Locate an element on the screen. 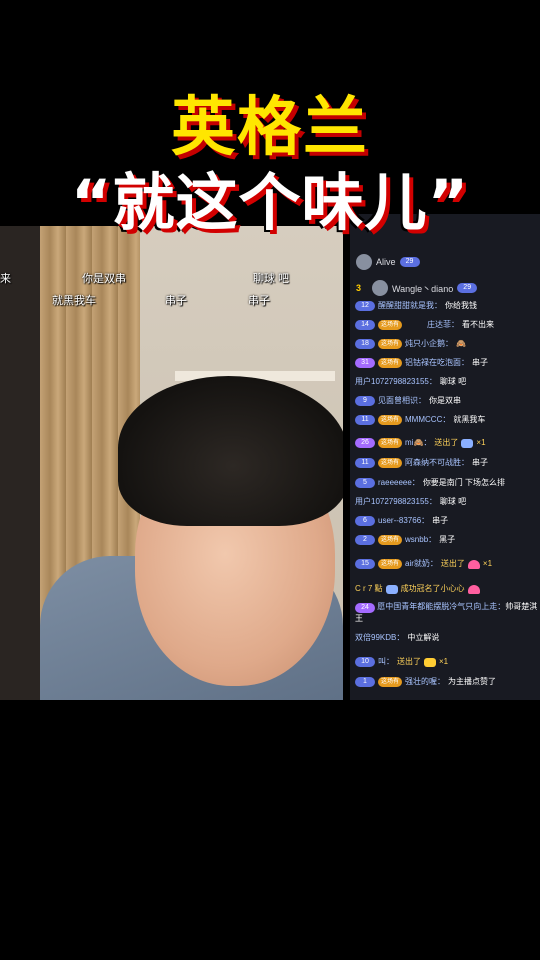  chat-username: 阿森纳不可战胜： is located at coordinates (437, 463).